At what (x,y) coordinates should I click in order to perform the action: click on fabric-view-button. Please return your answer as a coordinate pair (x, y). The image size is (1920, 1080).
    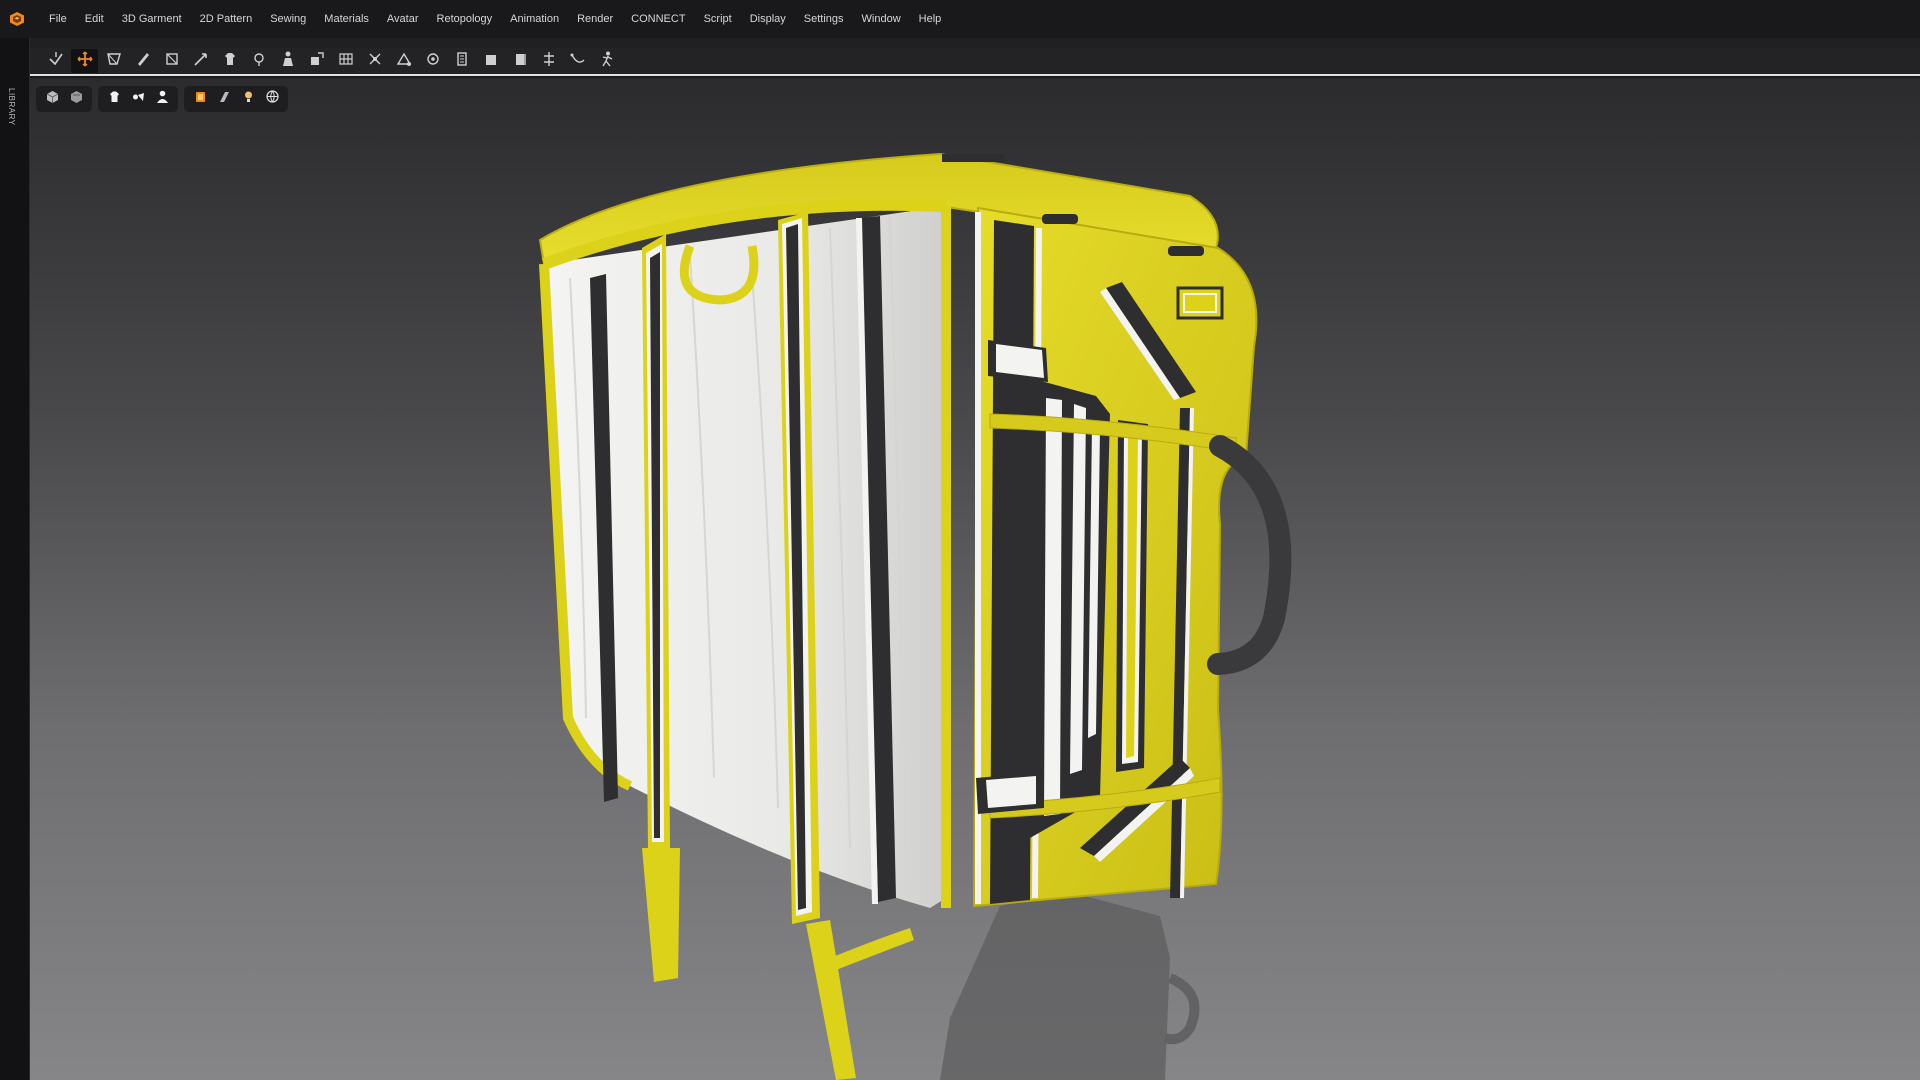
    Looking at the image, I should click on (138, 99).